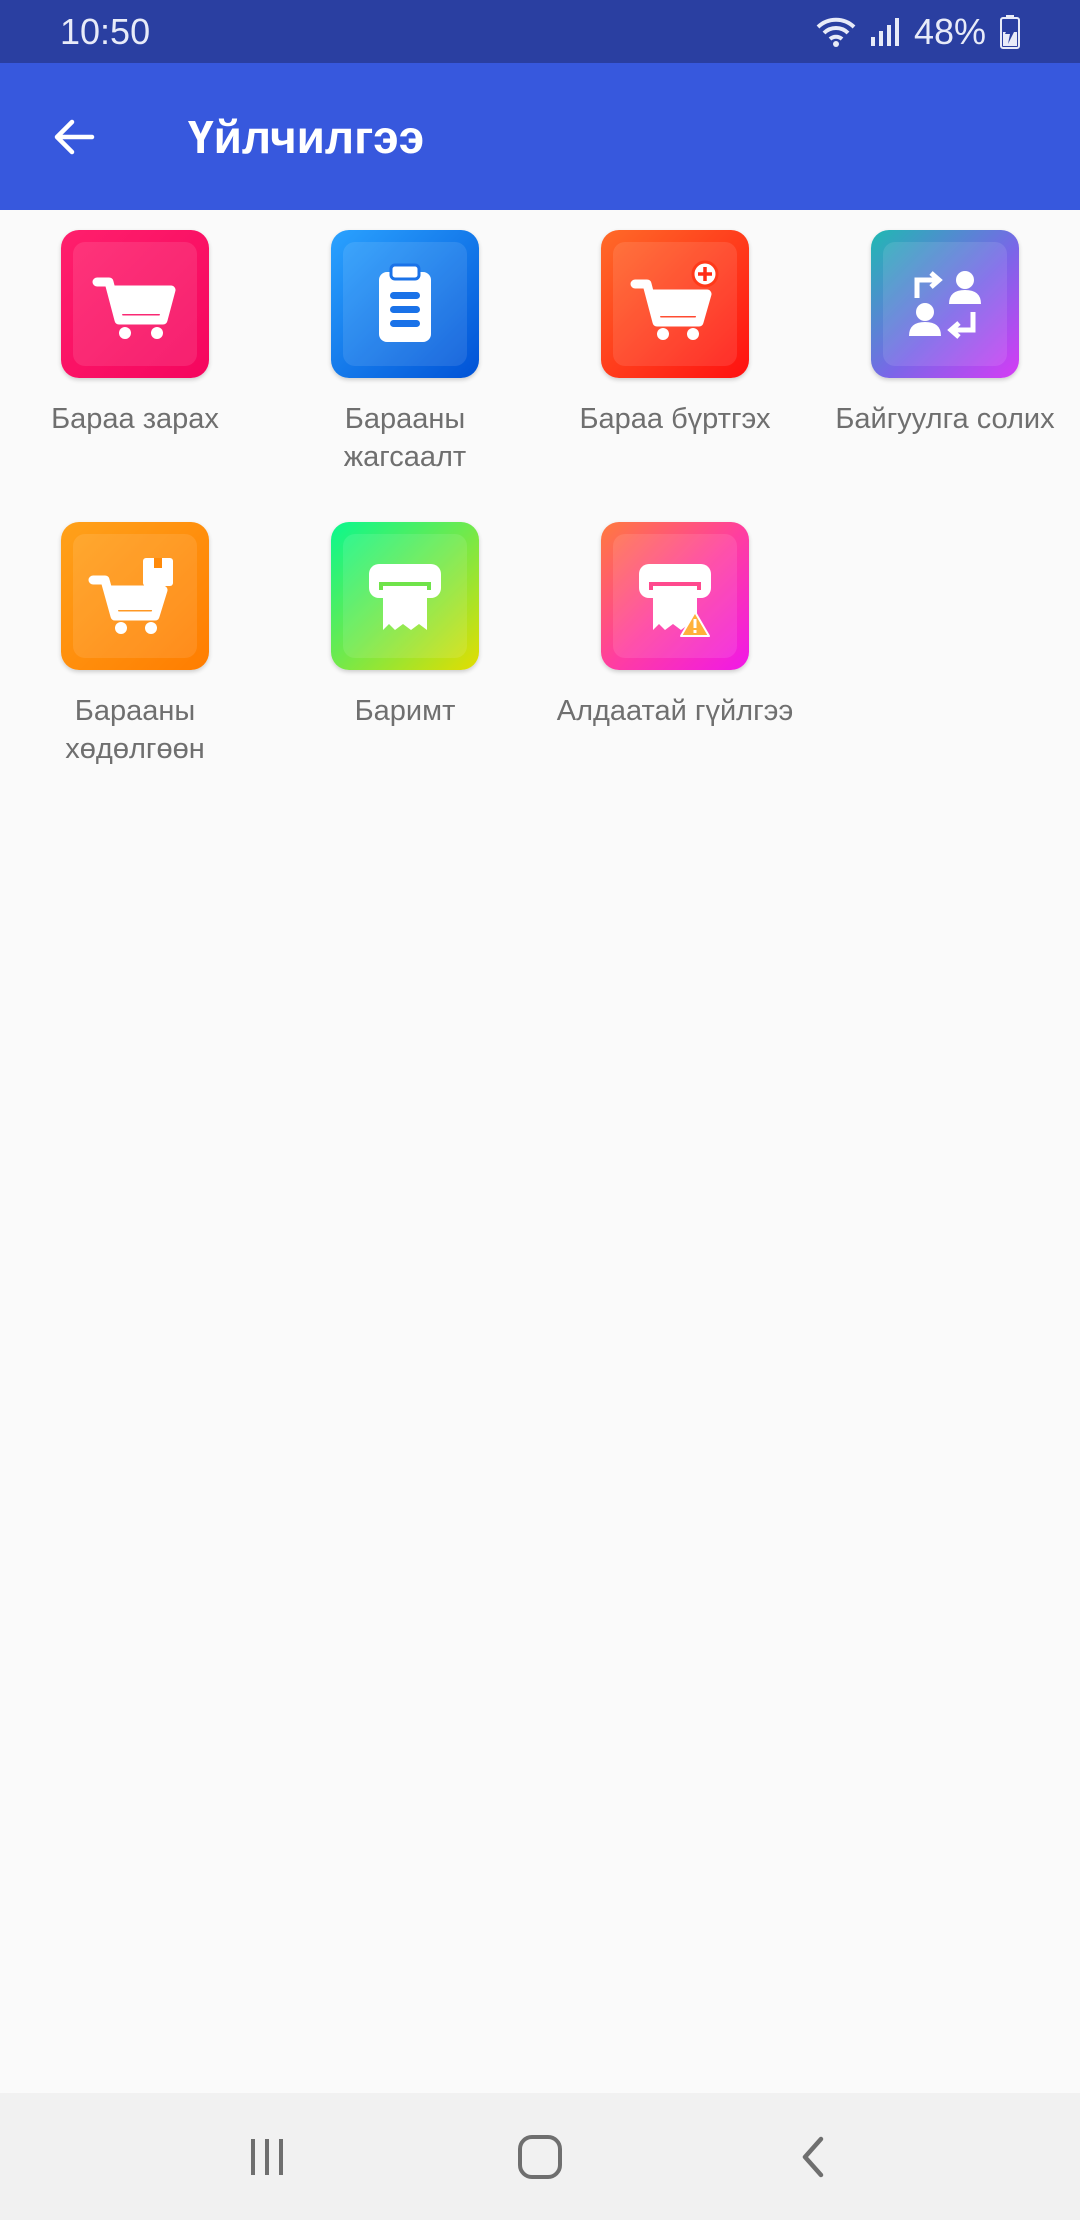 Image resolution: width=1080 pixels, height=2220 pixels. I want to click on system-nav-bar, so click(540, 2156).